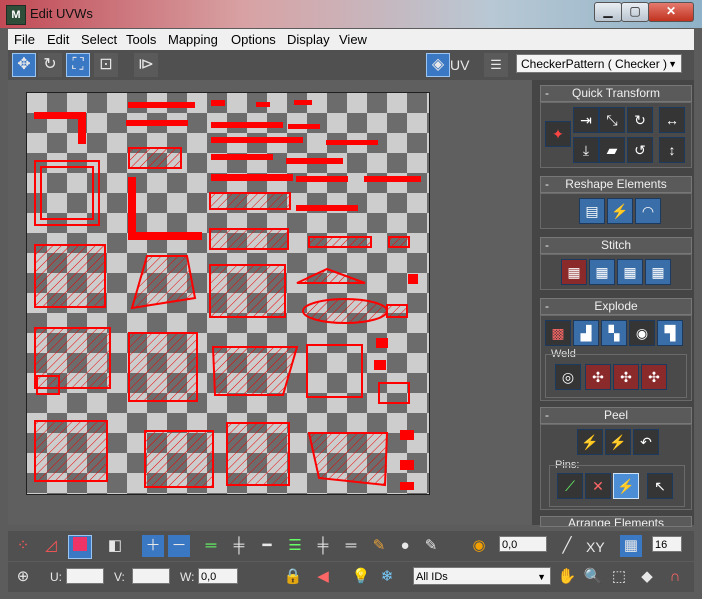 This screenshot has height=599, width=702. Describe the element at coordinates (618, 442) in the screenshot. I see `peel-mode-icon: ⚡` at that location.